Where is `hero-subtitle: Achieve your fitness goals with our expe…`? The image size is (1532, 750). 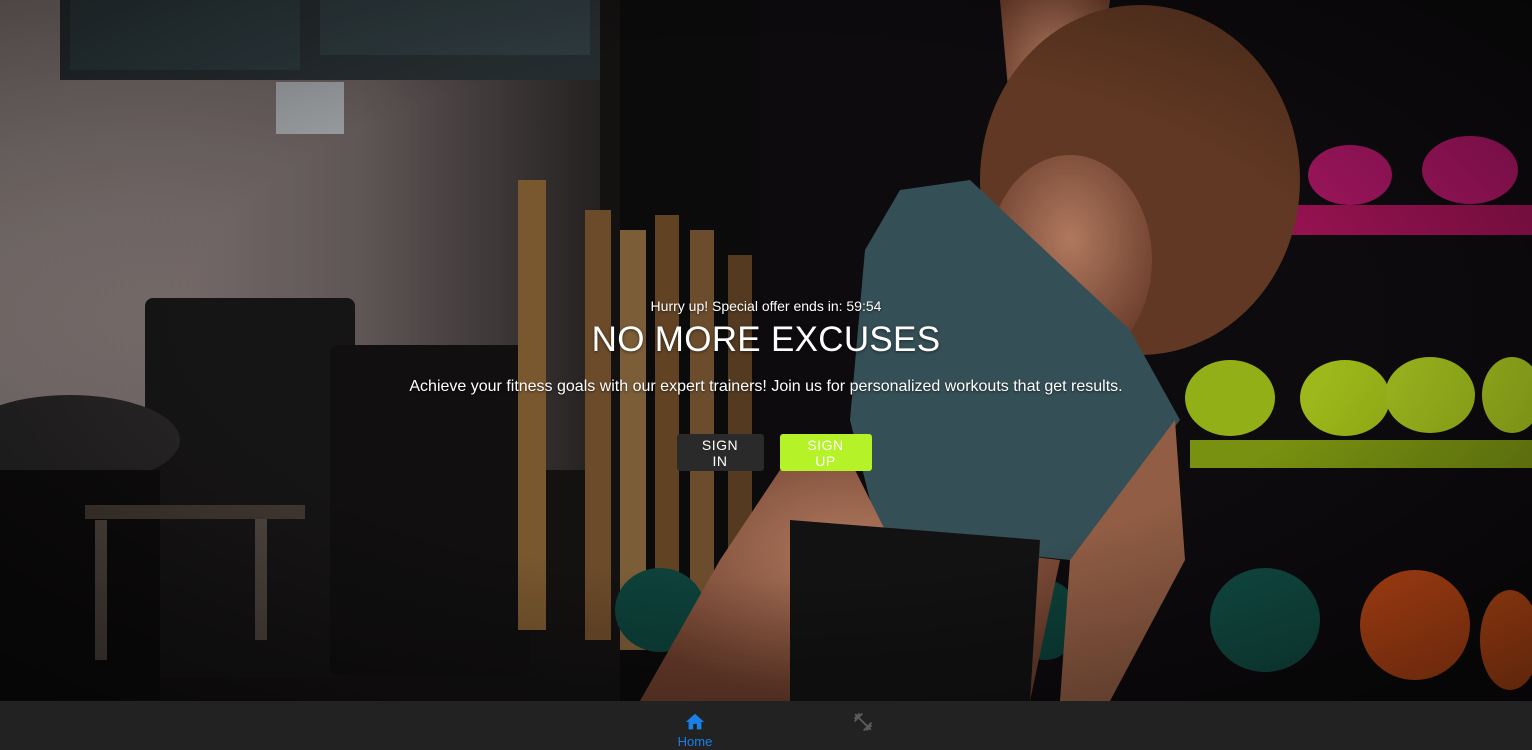
hero-subtitle: Achieve your fitness goals with our expe… is located at coordinates (766, 386).